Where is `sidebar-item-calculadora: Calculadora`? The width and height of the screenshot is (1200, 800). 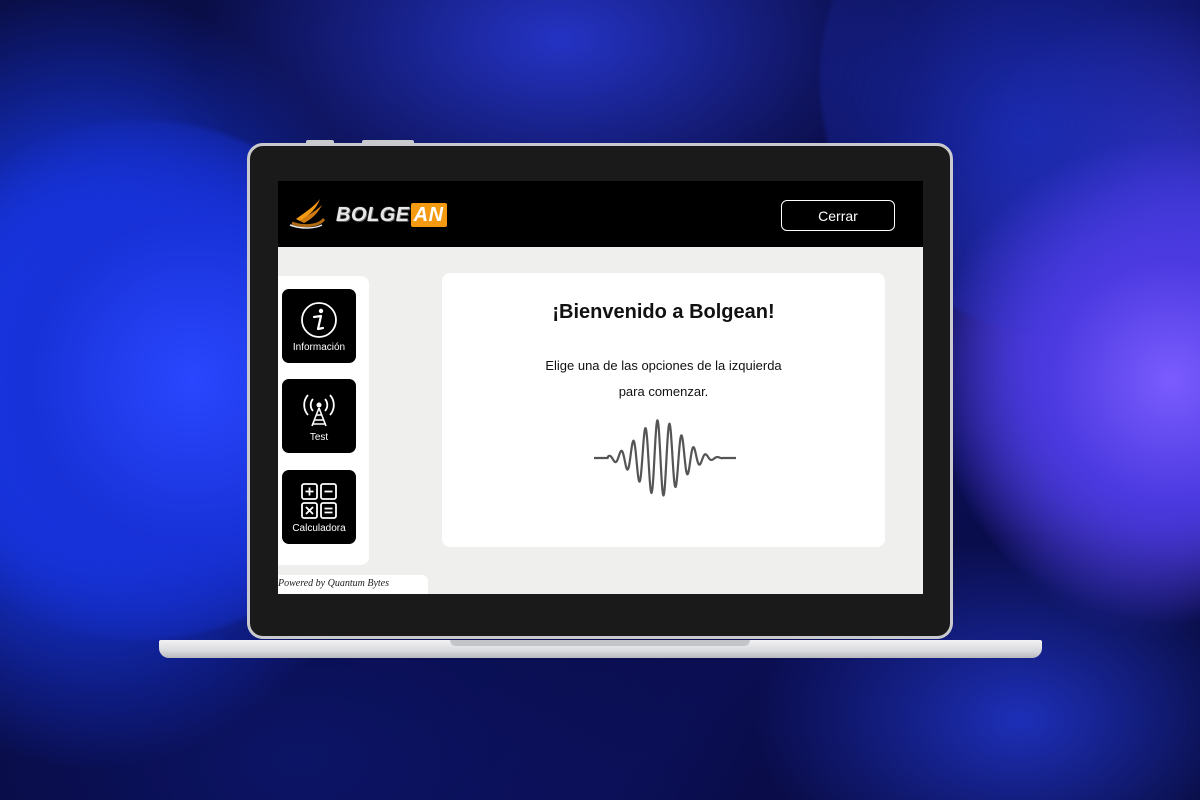
sidebar-item-calculadora: Calculadora is located at coordinates (319, 507).